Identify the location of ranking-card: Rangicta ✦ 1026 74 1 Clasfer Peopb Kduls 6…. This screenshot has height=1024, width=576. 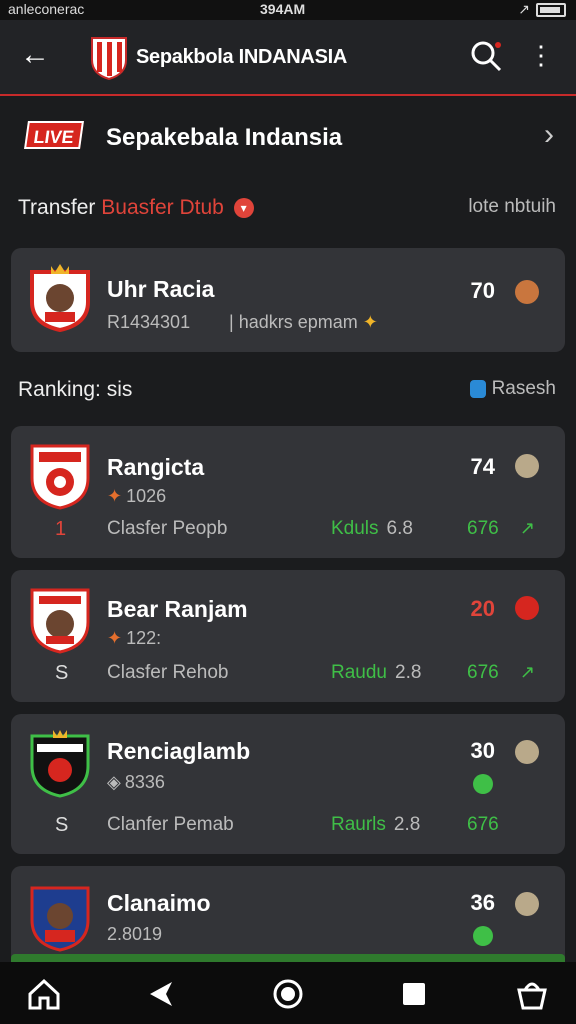
(288, 492).